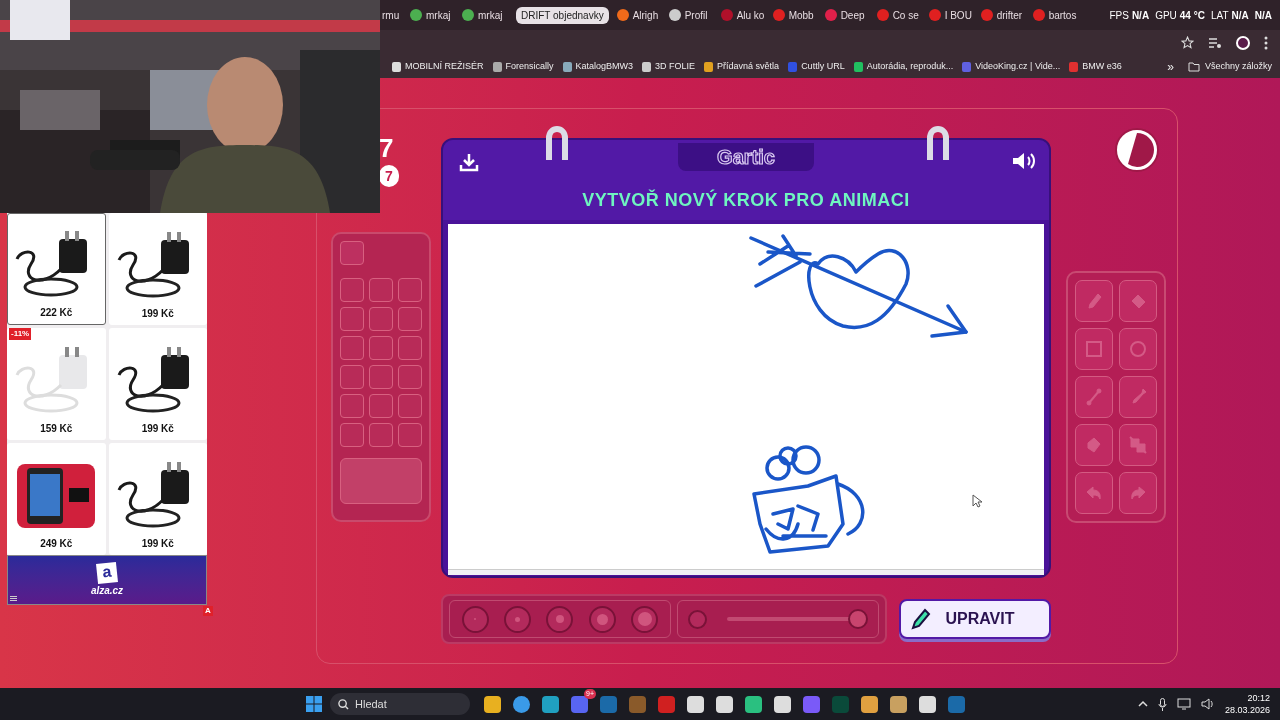 Image resolution: width=1280 pixels, height=720 pixels. Describe the element at coordinates (1258, 698) in the screenshot. I see `clock-time: 20:12` at that location.